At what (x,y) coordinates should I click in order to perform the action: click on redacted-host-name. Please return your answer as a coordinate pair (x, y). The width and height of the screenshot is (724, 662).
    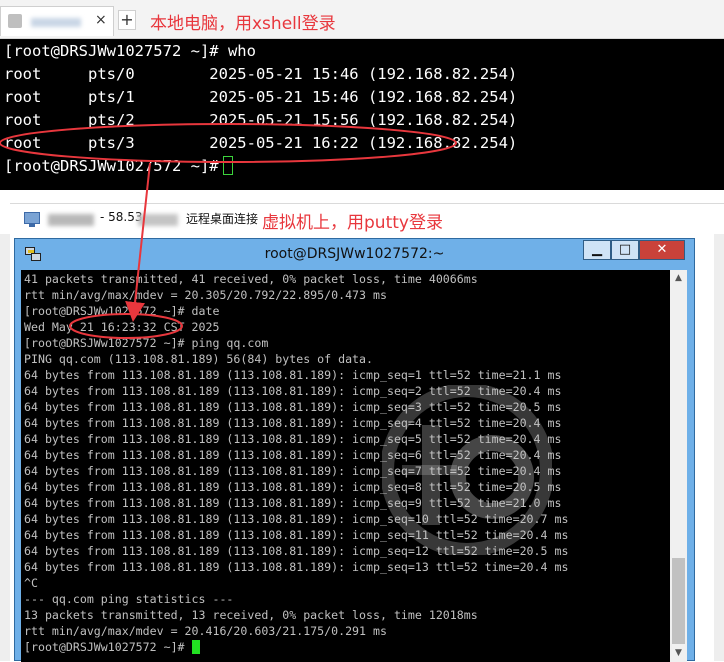
    Looking at the image, I should click on (71, 220).